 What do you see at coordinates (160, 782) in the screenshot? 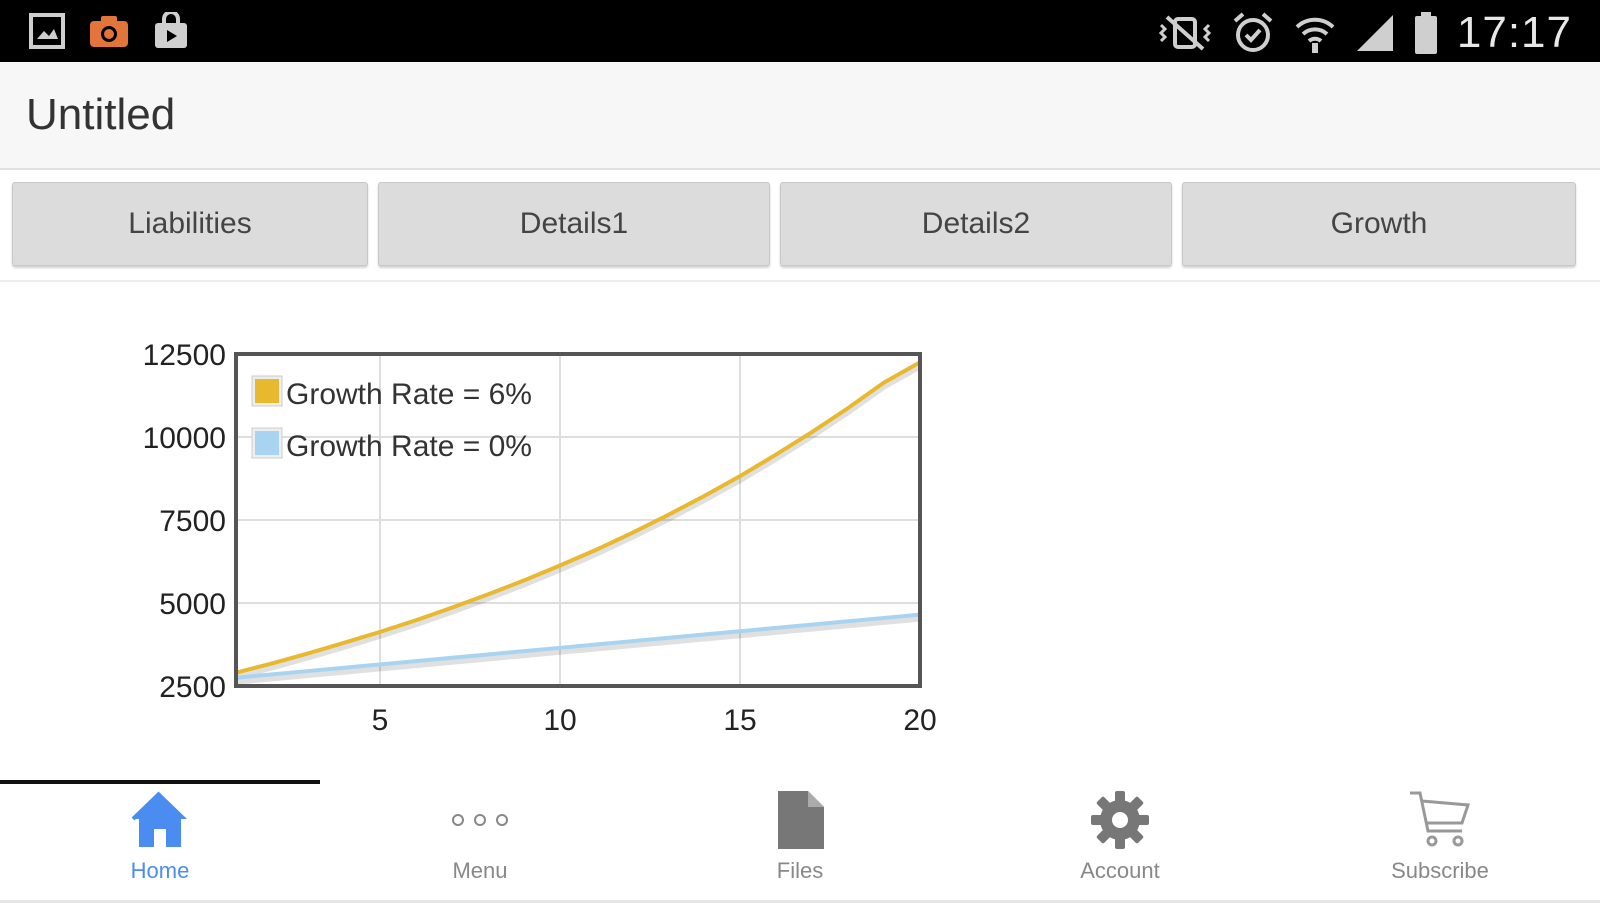
I see `active-tab-indicator` at bounding box center [160, 782].